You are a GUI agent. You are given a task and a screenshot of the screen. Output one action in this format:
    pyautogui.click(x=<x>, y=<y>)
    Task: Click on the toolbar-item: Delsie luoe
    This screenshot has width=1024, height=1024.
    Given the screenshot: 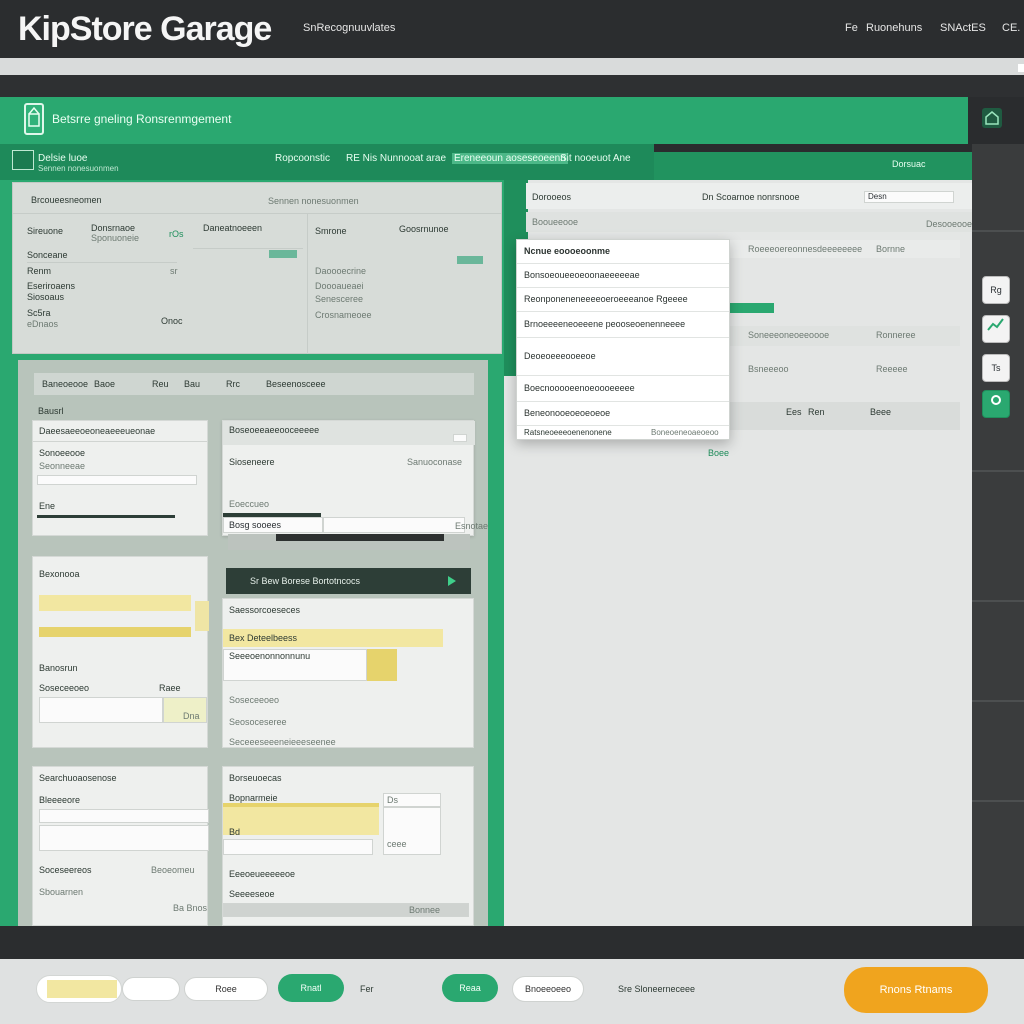 What is the action you would take?
    pyautogui.click(x=62, y=158)
    